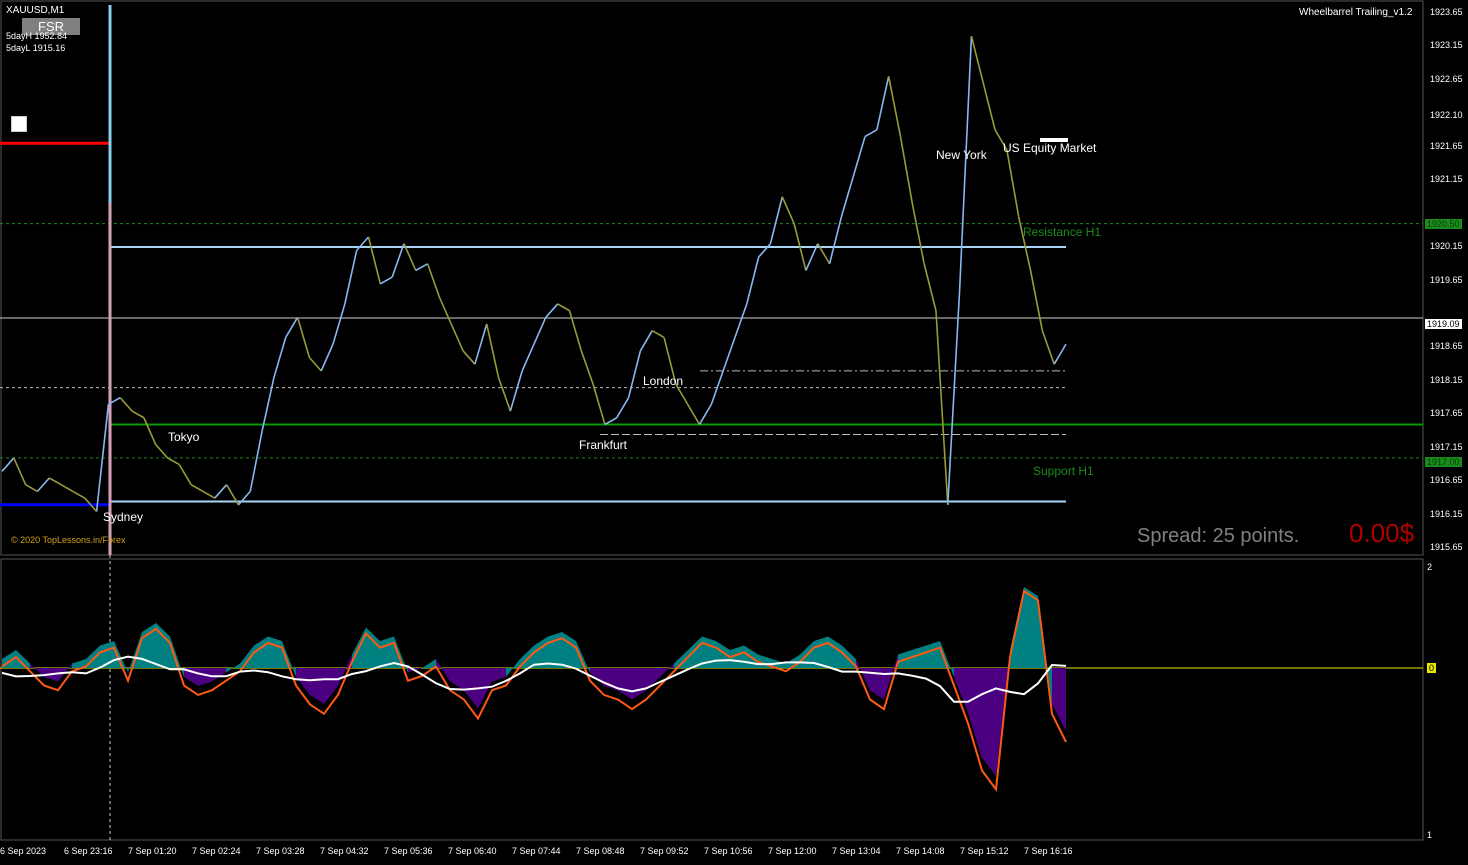 This screenshot has width=1468, height=865. Describe the element at coordinates (1446, 413) in the screenshot. I see `price-tick: 1917.65` at that location.